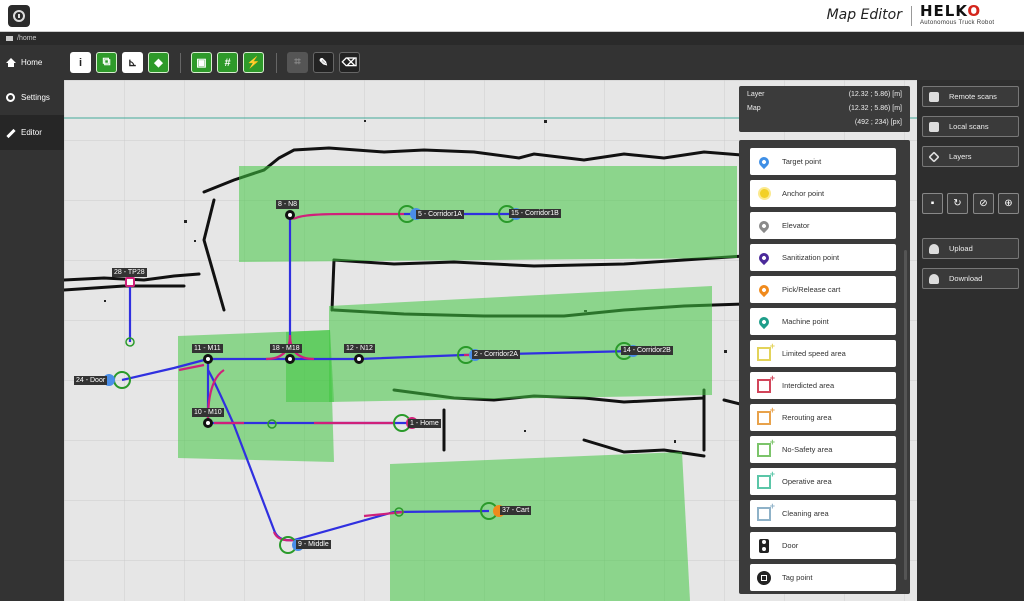 The image size is (1024, 601). What do you see at coordinates (807, 417) in the screenshot?
I see `element-label: Rerouting area` at bounding box center [807, 417].